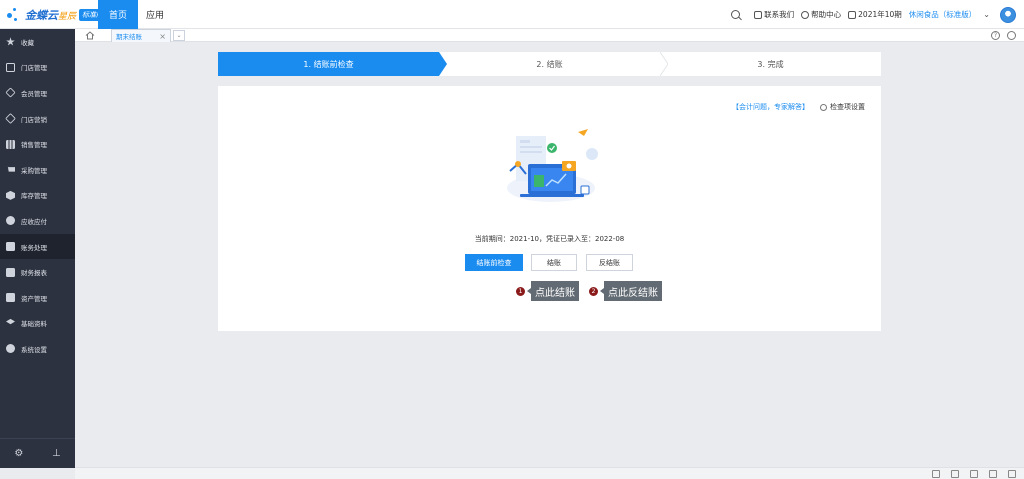 The image size is (1024, 479). What do you see at coordinates (10, 169) in the screenshot?
I see `cart-icon` at bounding box center [10, 169].